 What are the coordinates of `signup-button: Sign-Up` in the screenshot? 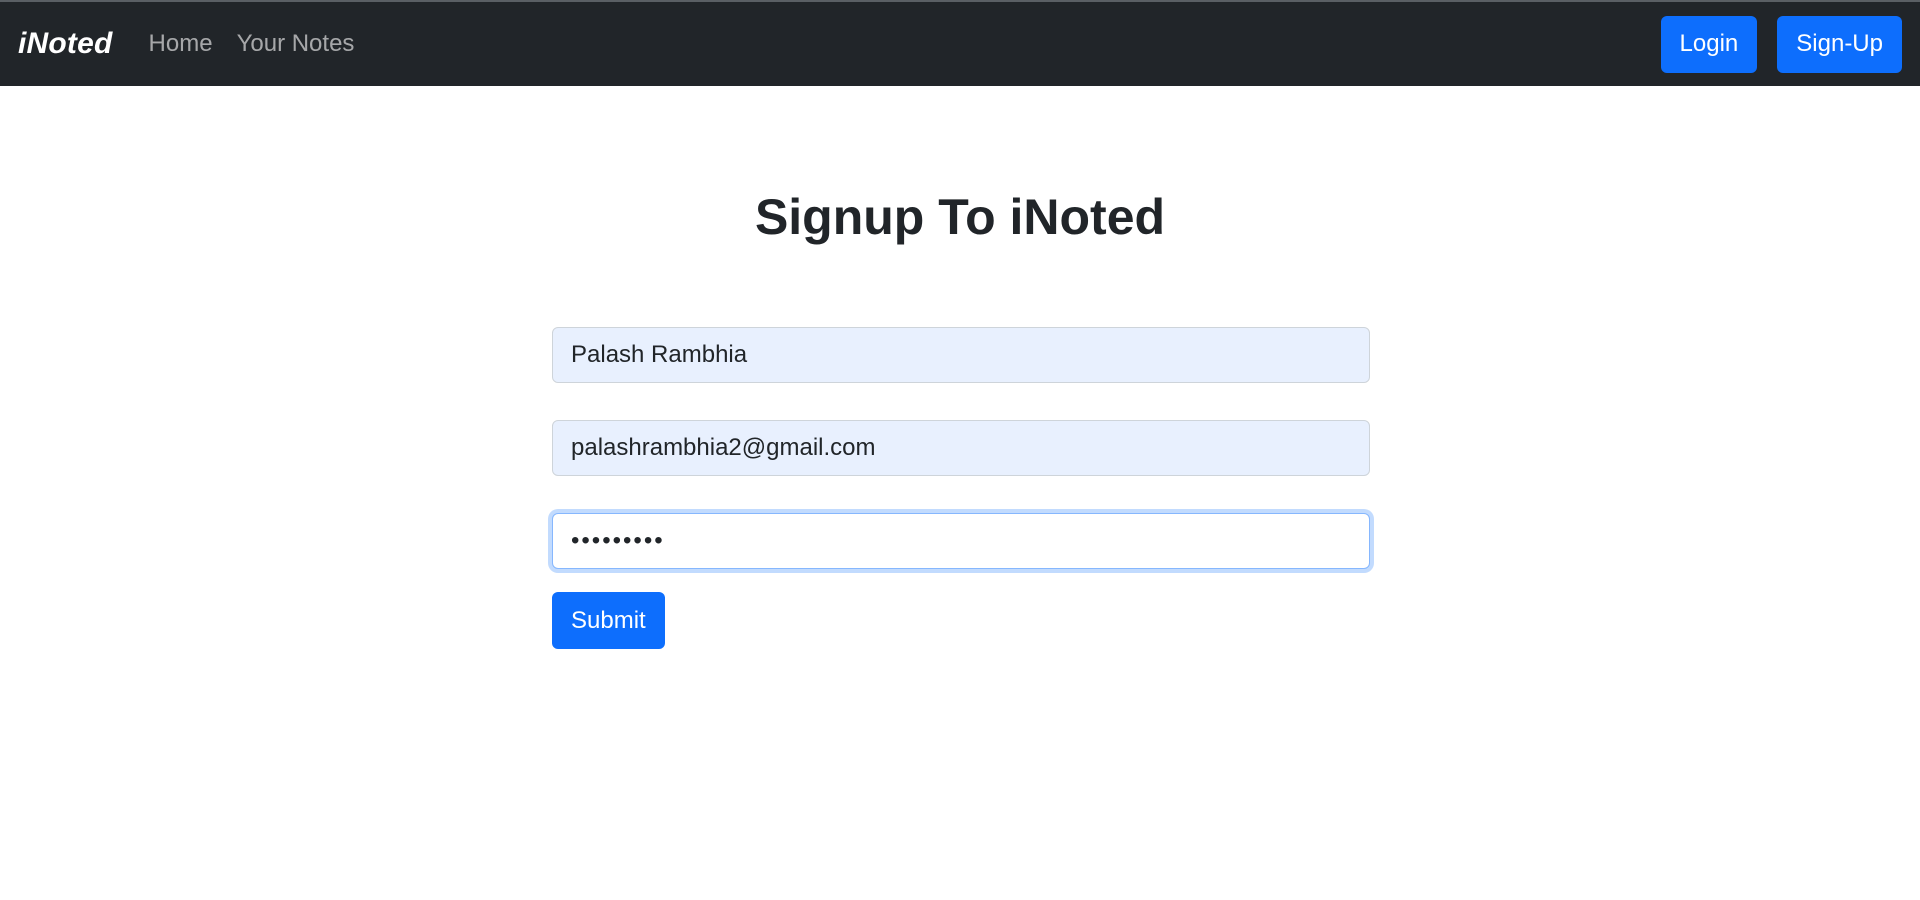 It's located at (1839, 44).